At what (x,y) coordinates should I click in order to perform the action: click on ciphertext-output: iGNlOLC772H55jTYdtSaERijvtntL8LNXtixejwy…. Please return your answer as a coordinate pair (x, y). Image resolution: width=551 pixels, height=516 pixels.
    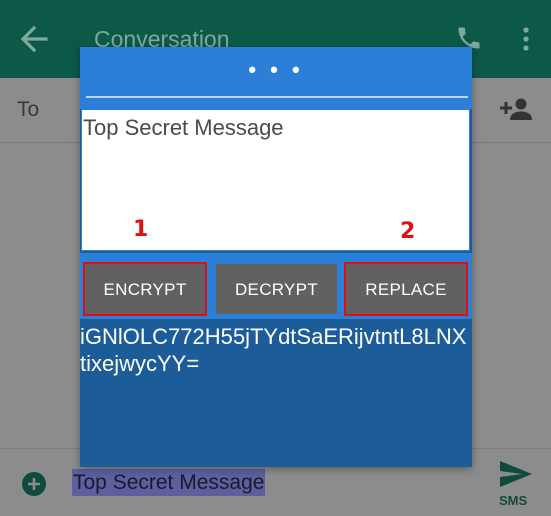
    Looking at the image, I should click on (273, 350).